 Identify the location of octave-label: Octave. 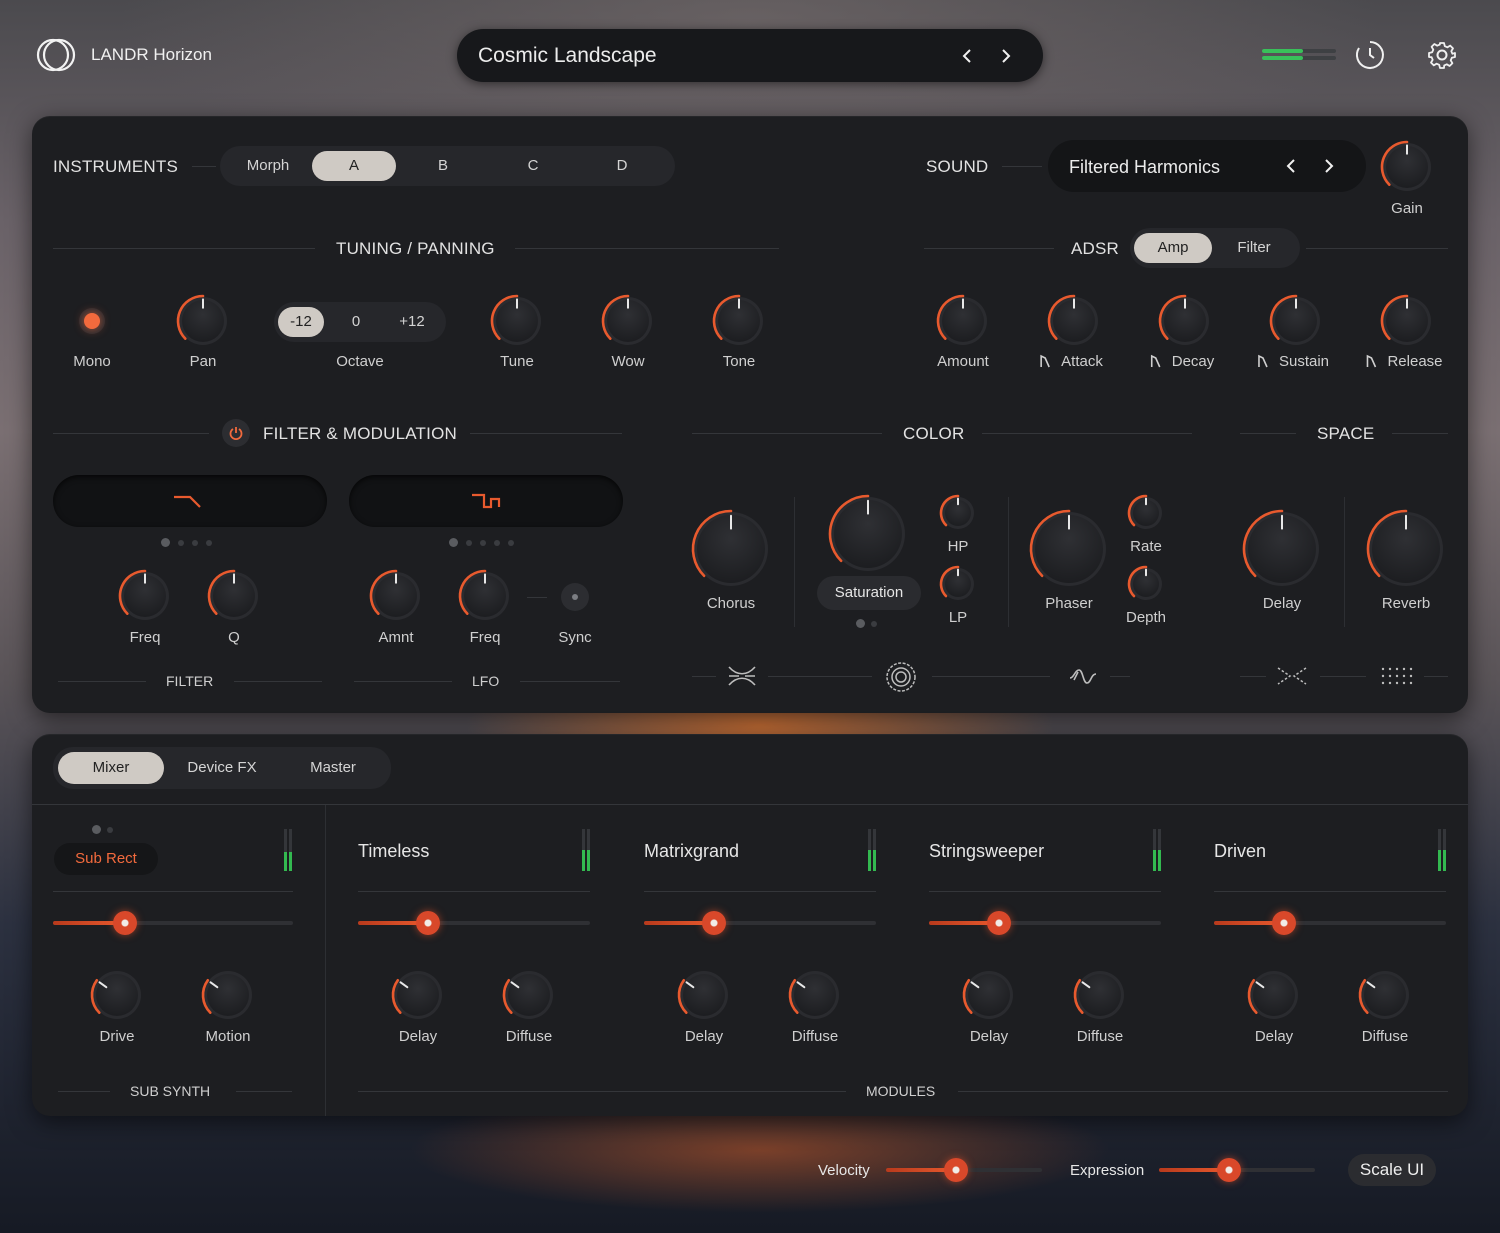
(360, 361).